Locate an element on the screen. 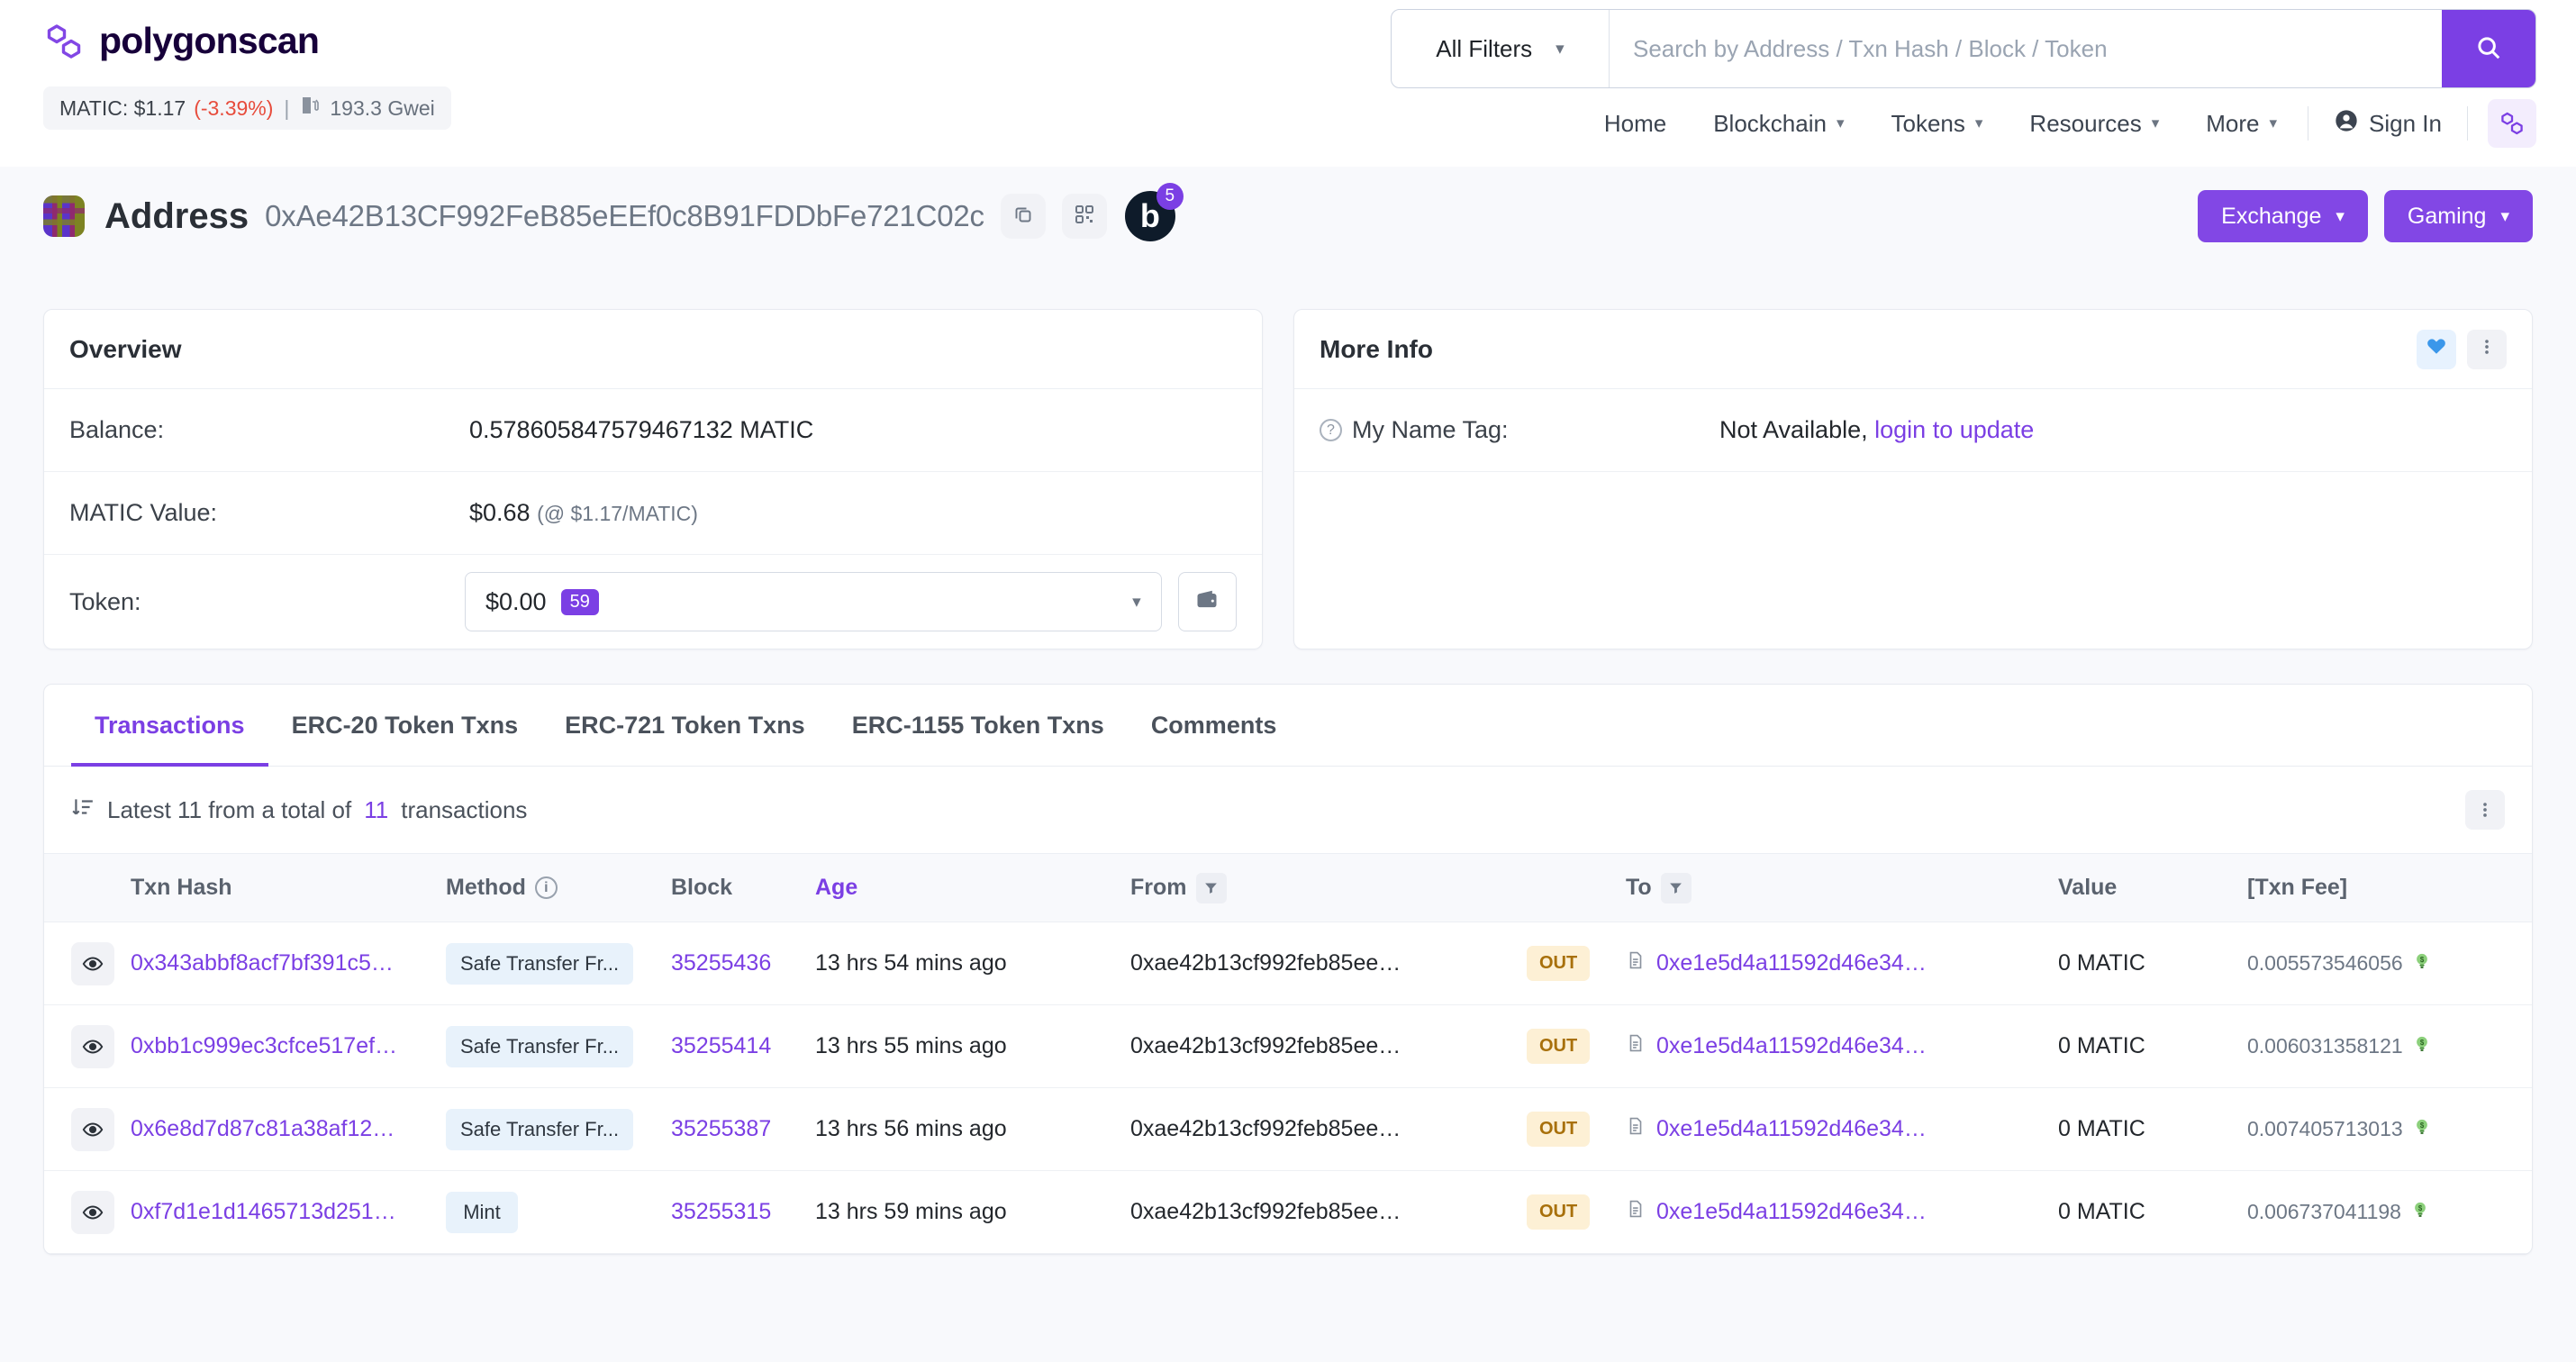 Image resolution: width=2576 pixels, height=1362 pixels. name-tag-label: My Name Tag: is located at coordinates (1430, 429).